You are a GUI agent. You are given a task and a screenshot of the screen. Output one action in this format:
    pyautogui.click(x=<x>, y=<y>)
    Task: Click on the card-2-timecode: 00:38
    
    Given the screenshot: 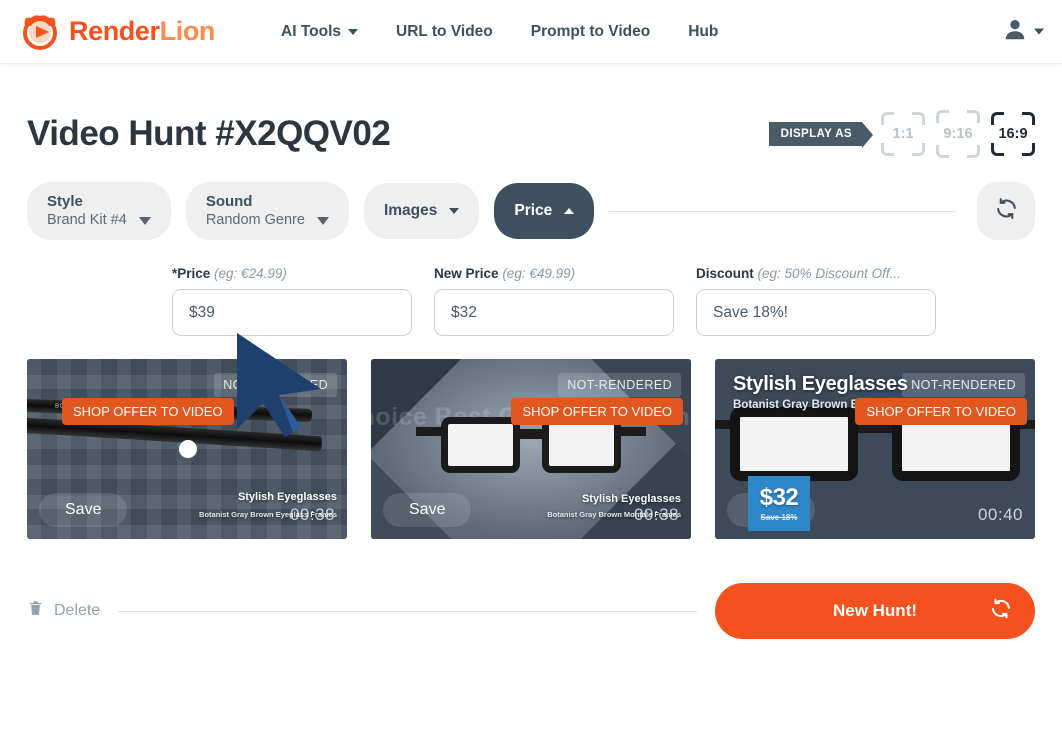 What is the action you would take?
    pyautogui.click(x=656, y=514)
    